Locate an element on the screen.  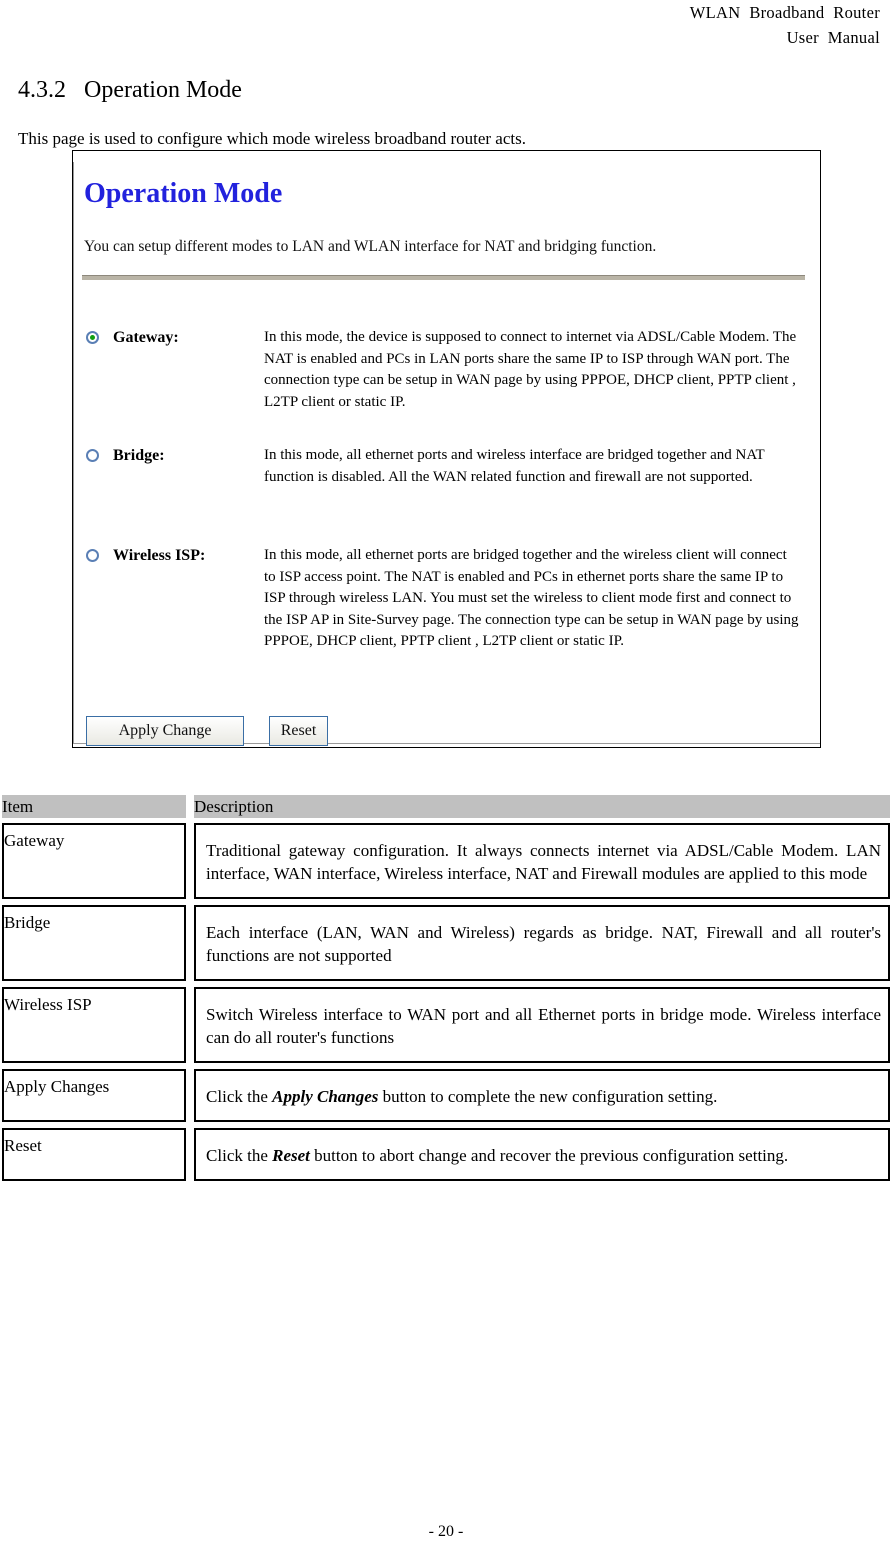
running-header: WLAN Broadband Router User Manual is located at coordinates (440, 25).